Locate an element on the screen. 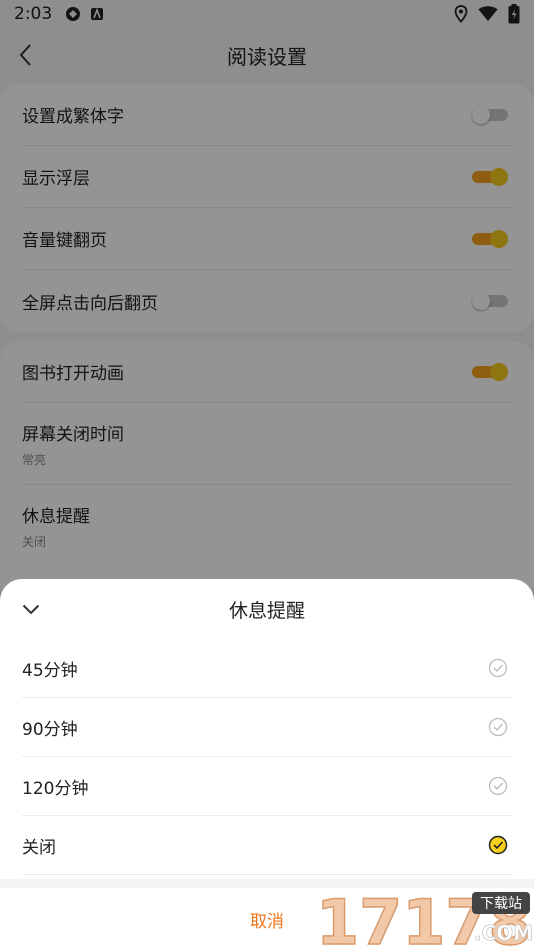 This screenshot has width=534, height=950. watermark-domain: .COM is located at coordinates (503, 933).